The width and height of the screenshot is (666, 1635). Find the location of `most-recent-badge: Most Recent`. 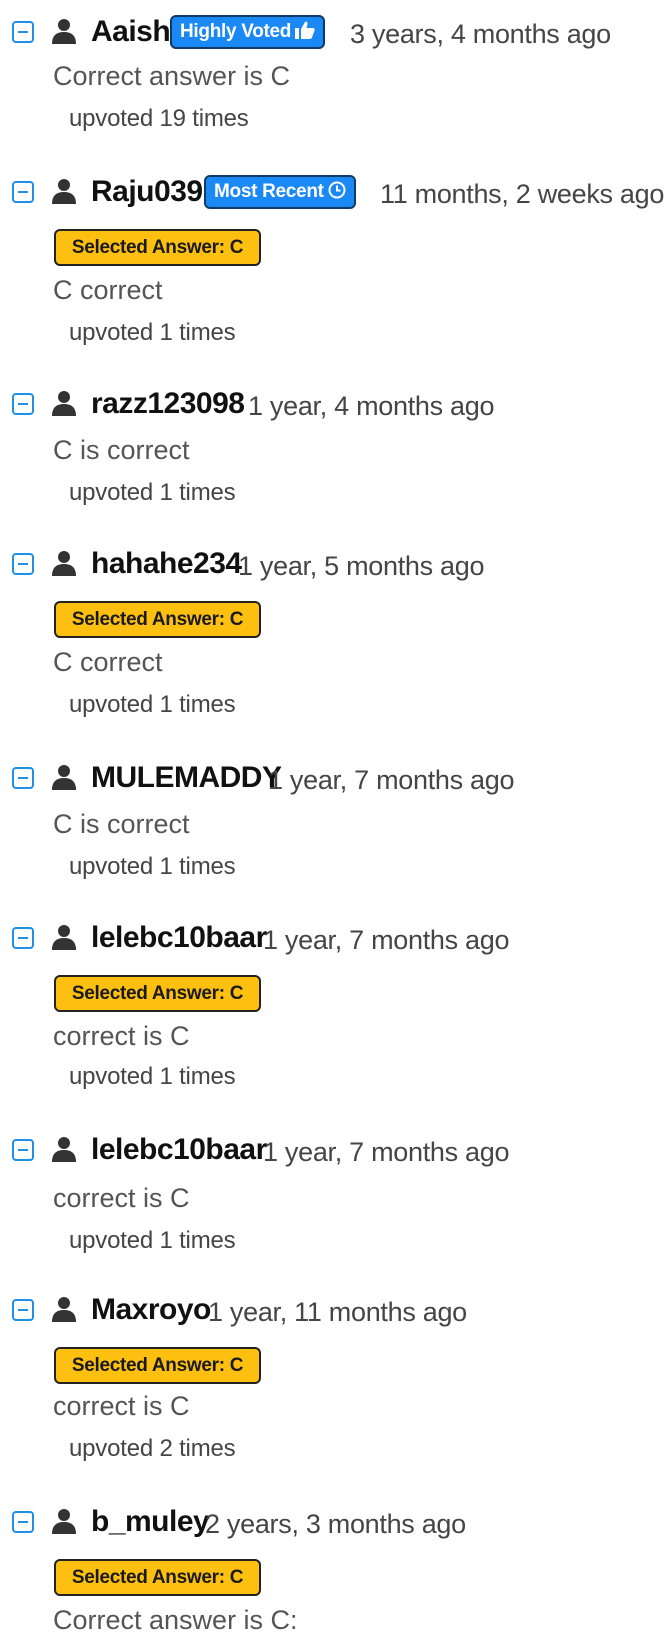

most-recent-badge: Most Recent is located at coordinates (280, 192).